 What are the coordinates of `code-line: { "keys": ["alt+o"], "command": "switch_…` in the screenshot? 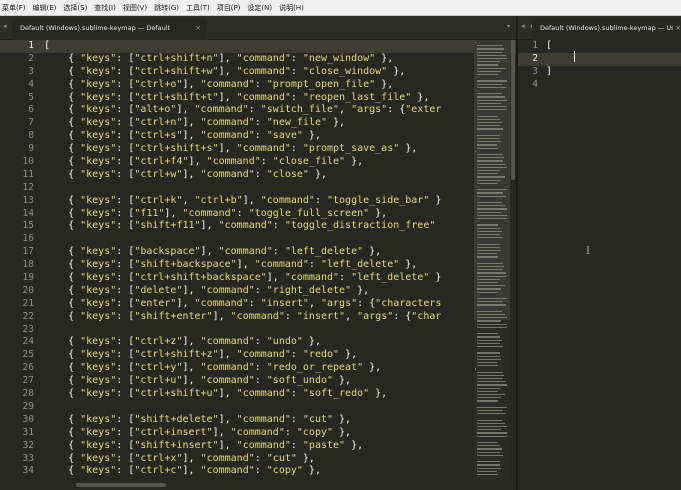 It's located at (243, 110).